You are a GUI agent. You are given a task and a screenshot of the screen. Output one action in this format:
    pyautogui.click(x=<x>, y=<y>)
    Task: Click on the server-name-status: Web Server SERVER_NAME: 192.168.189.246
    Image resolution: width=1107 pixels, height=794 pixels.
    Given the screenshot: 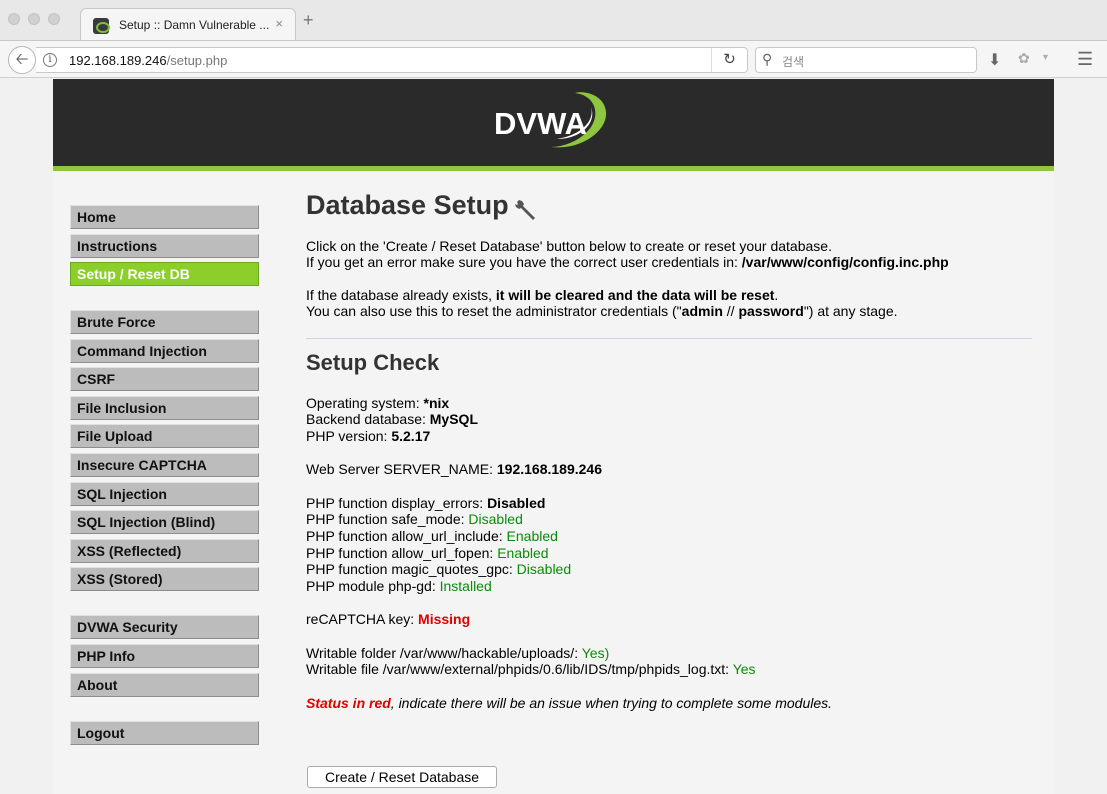 What is the action you would take?
    pyautogui.click(x=454, y=469)
    